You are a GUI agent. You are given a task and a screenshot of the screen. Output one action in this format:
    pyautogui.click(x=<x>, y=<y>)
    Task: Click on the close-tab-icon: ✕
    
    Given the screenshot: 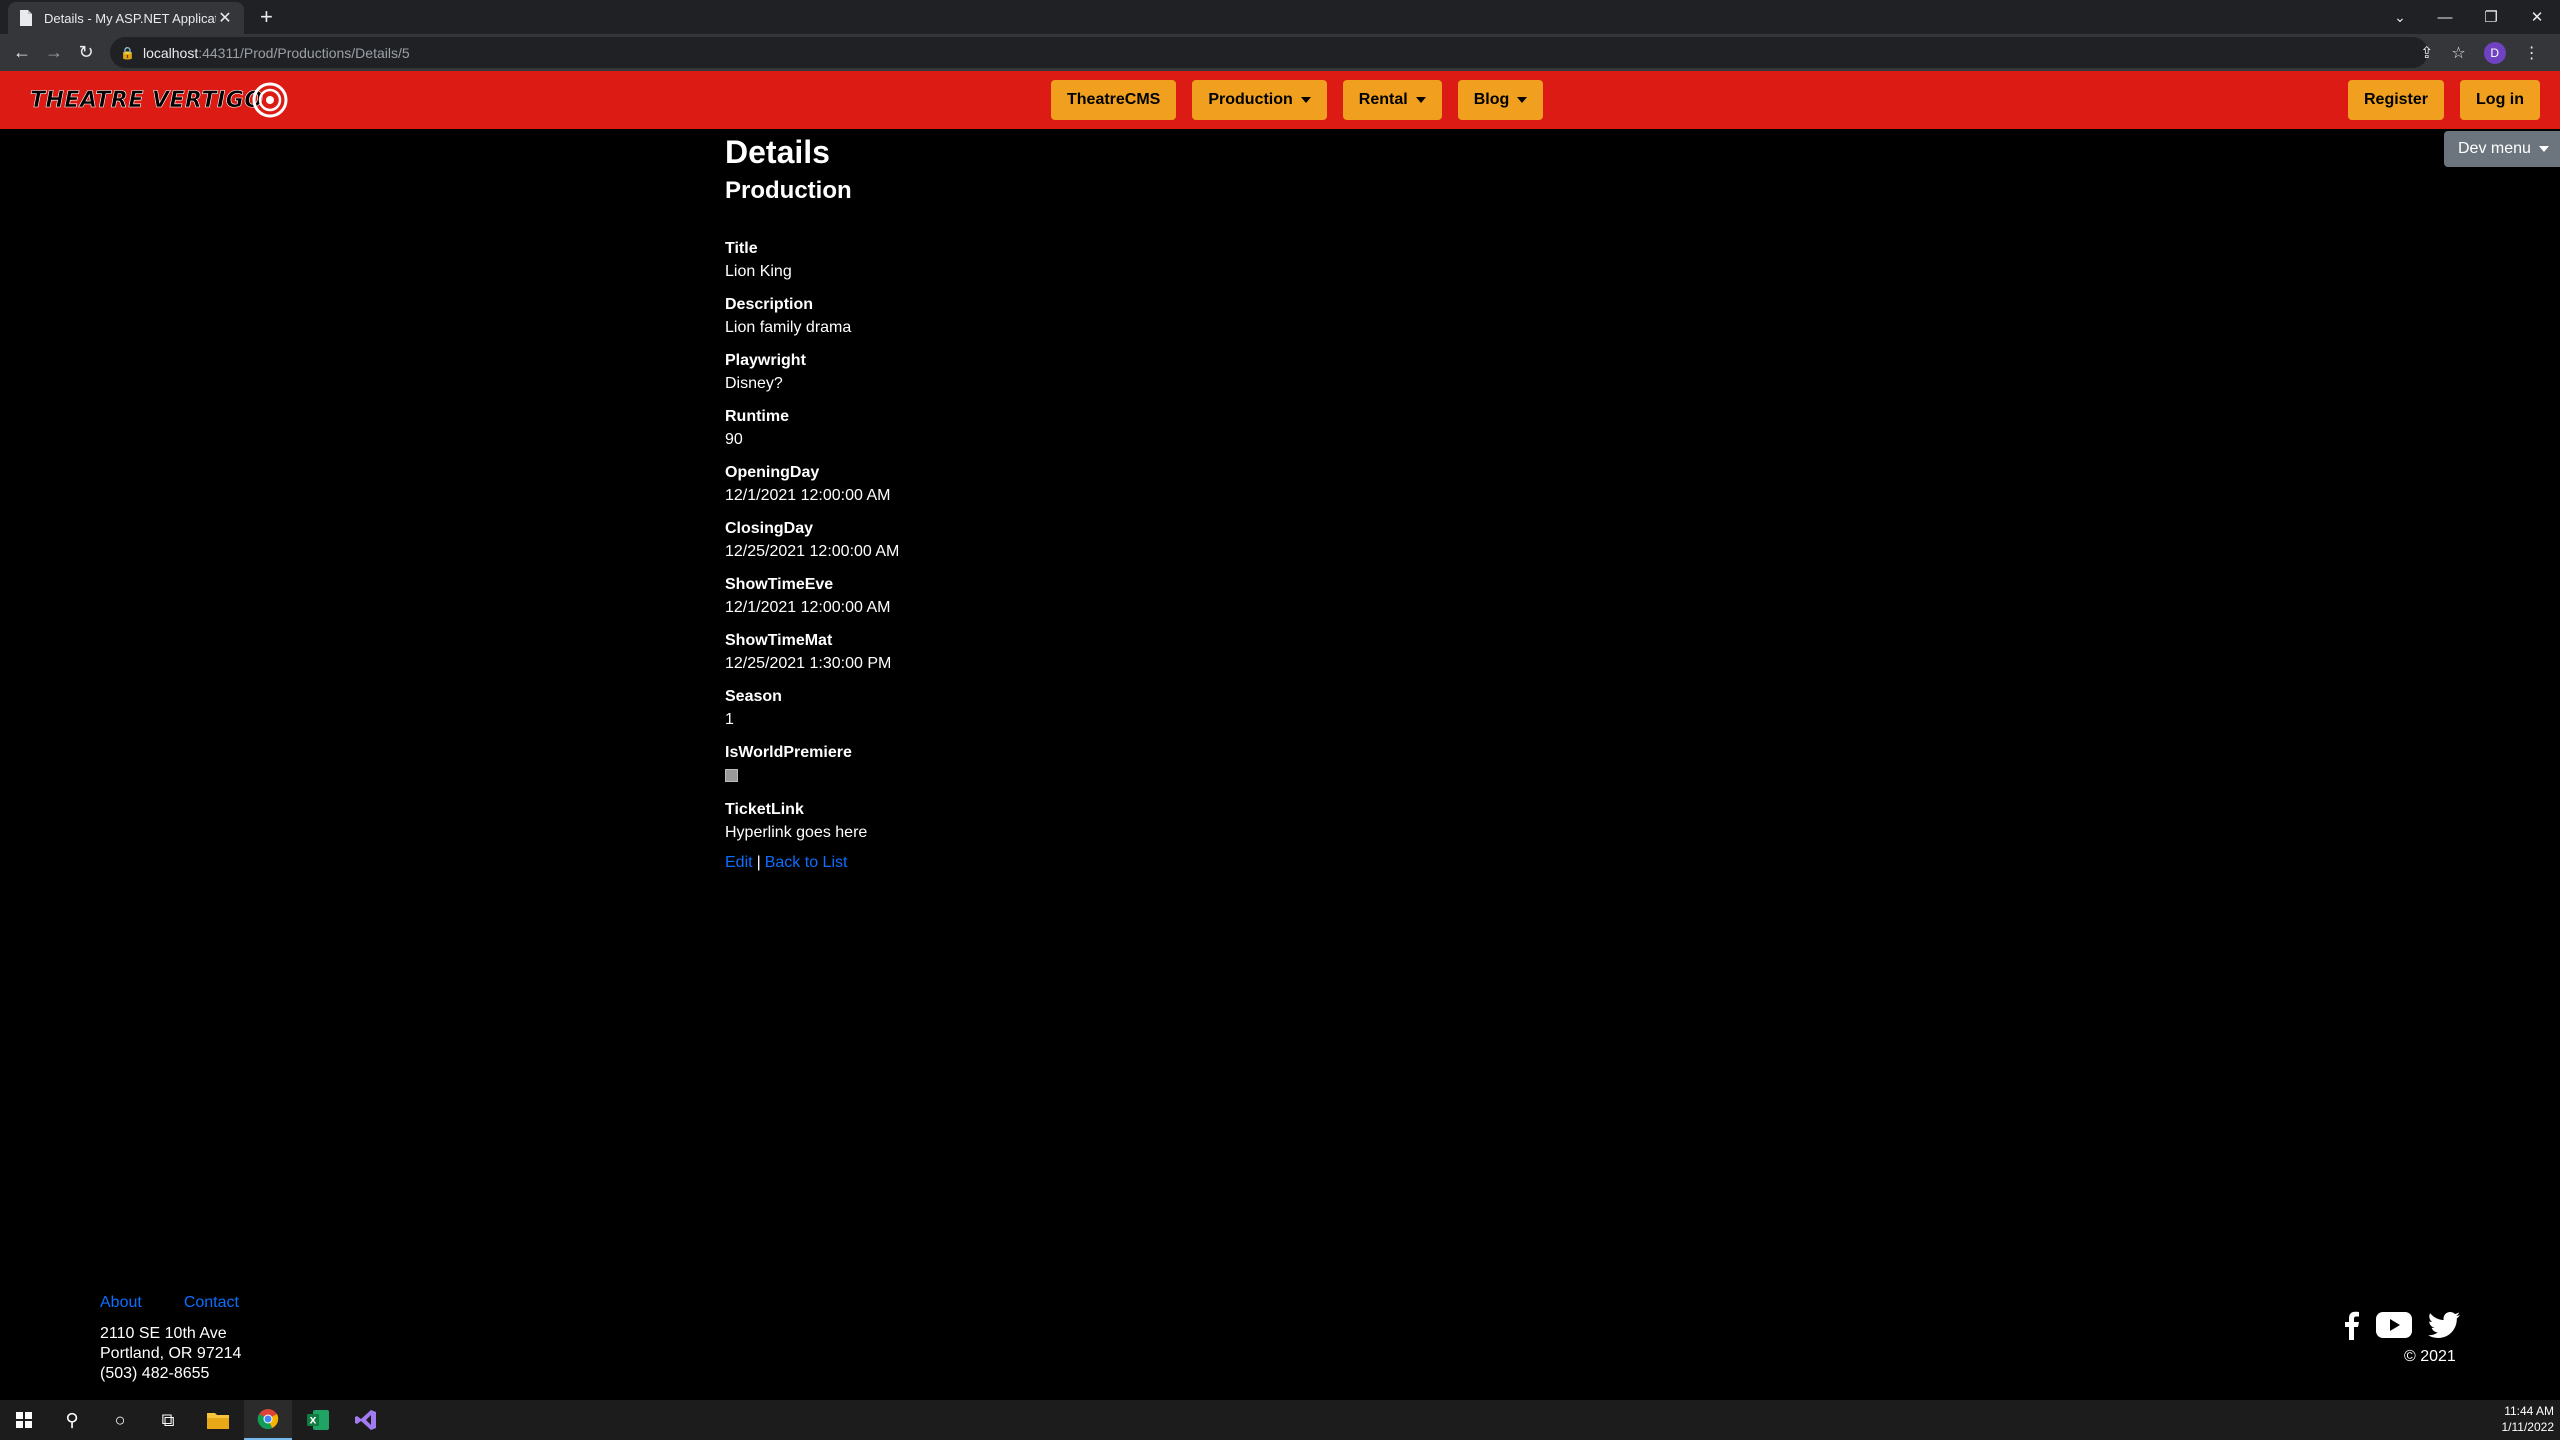 What is the action you would take?
    pyautogui.click(x=225, y=18)
    